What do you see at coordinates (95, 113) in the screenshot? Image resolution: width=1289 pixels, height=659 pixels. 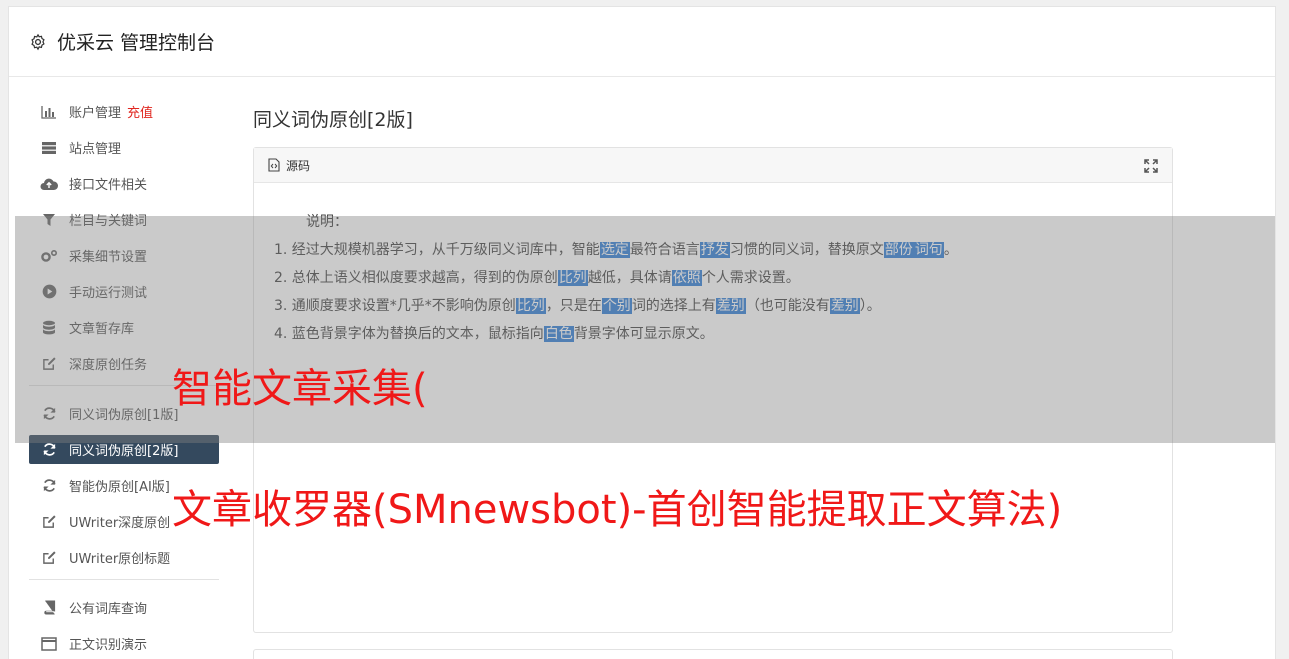 I see `sidebar-item-label: 账户管理` at bounding box center [95, 113].